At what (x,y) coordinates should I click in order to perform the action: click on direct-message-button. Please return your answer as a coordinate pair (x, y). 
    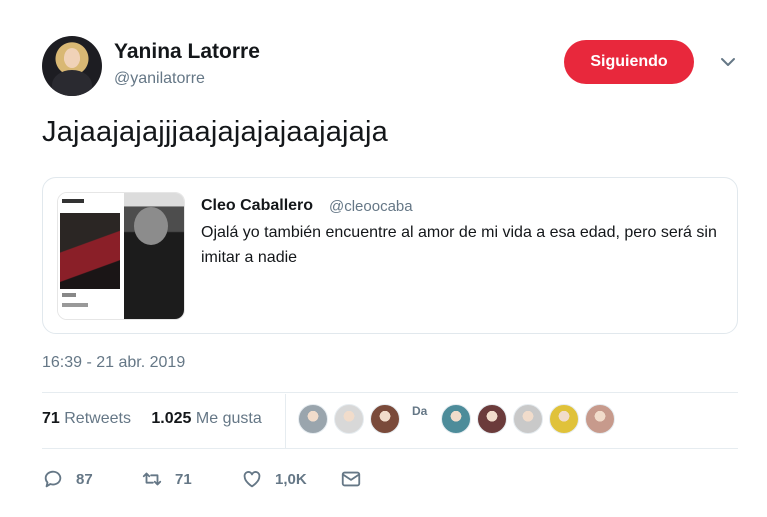
    Looking at the image, I should click on (357, 479).